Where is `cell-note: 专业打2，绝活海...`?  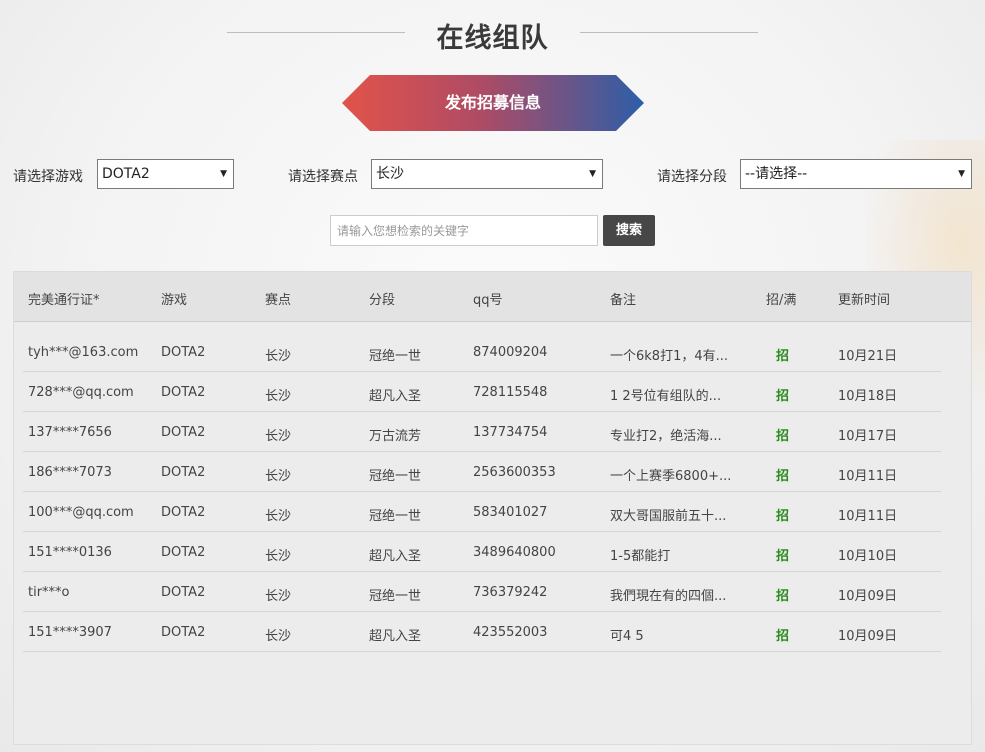 cell-note: 专业打2，绝活海... is located at coordinates (666, 436).